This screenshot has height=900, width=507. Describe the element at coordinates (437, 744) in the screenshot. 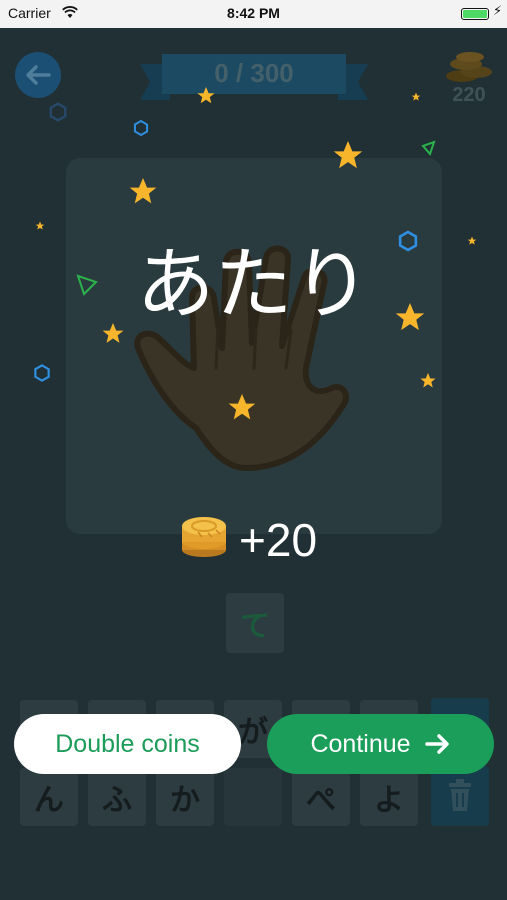

I see `arrow-right-icon` at that location.